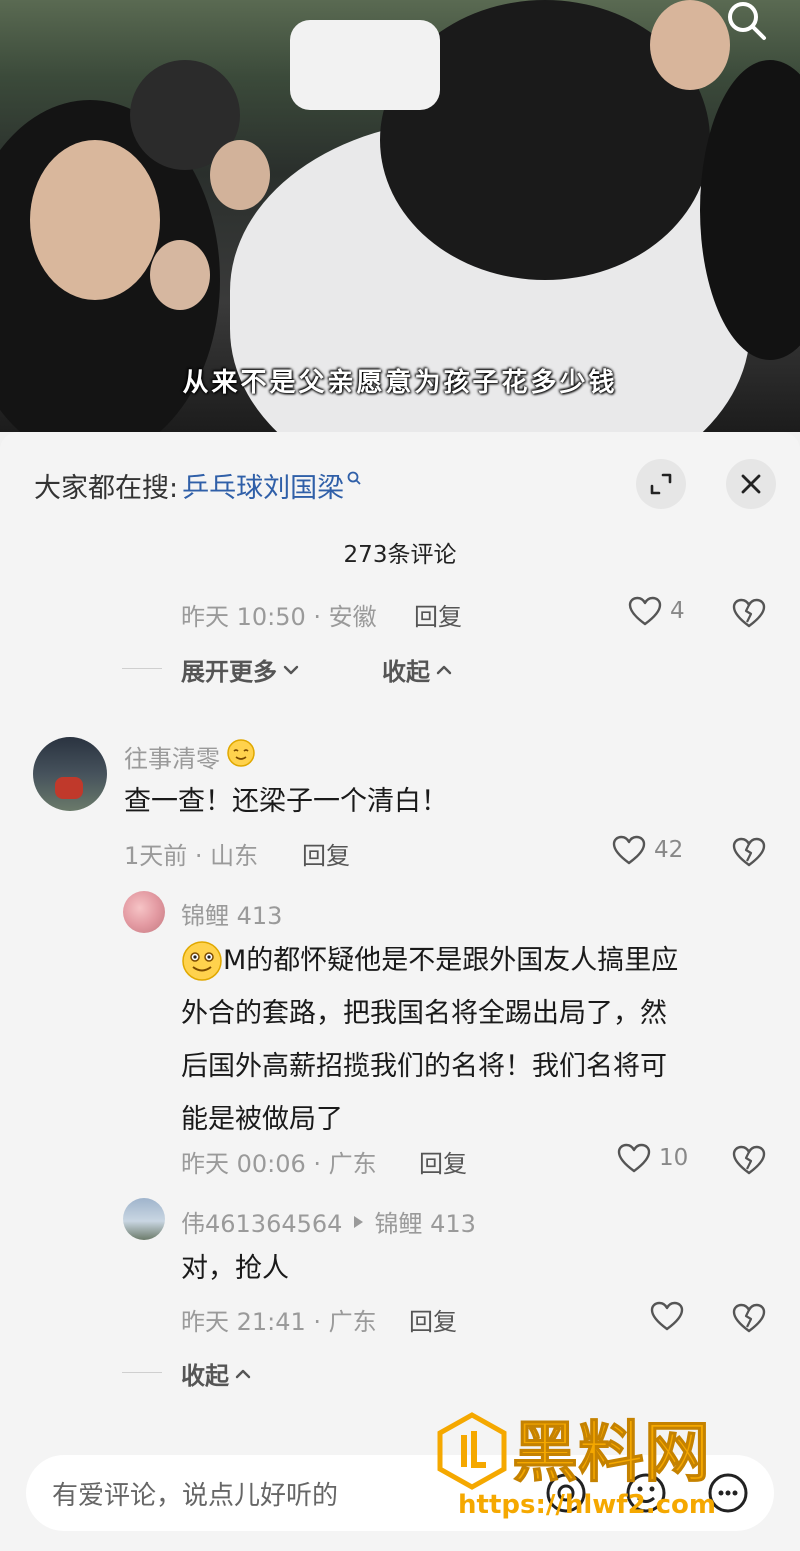 The width and height of the screenshot is (800, 1551). What do you see at coordinates (359, 1221) in the screenshot?
I see `reply-arrow-icon` at bounding box center [359, 1221].